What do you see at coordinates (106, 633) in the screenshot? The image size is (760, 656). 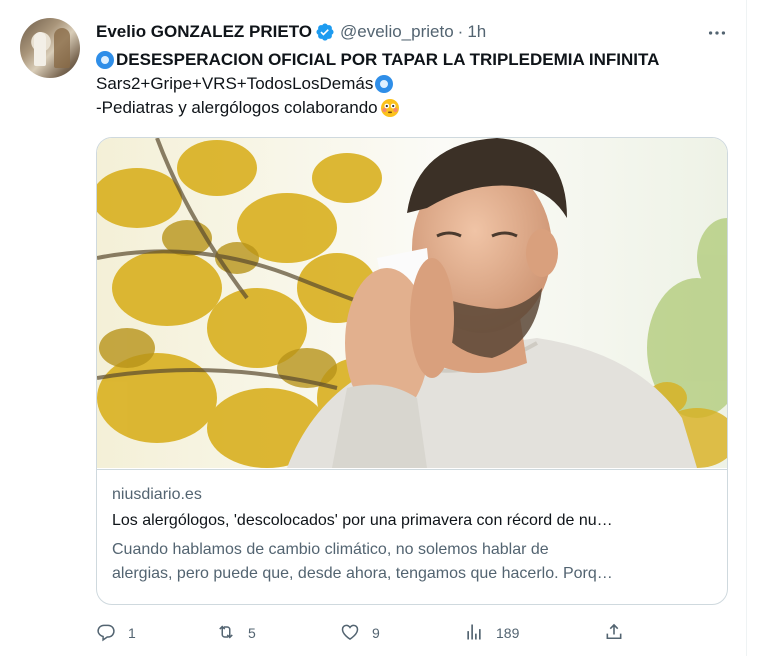 I see `reply-icon` at bounding box center [106, 633].